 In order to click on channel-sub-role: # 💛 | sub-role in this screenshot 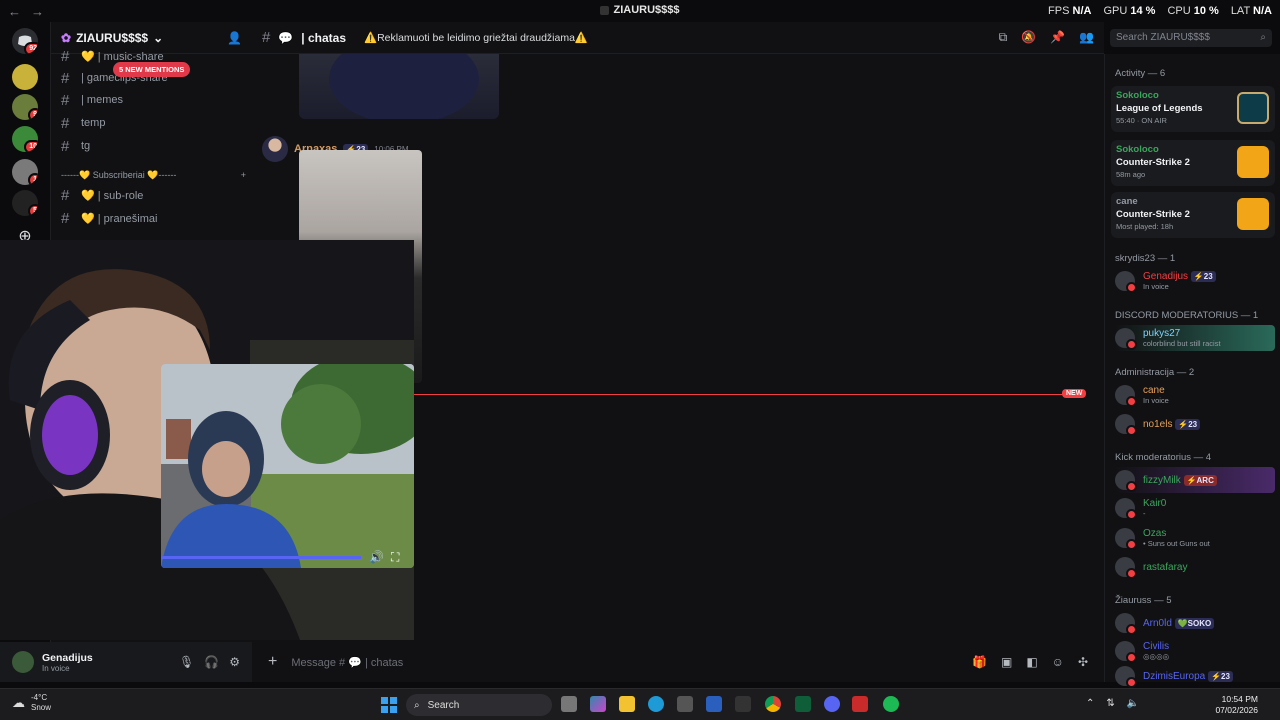, I will do `click(102, 195)`.